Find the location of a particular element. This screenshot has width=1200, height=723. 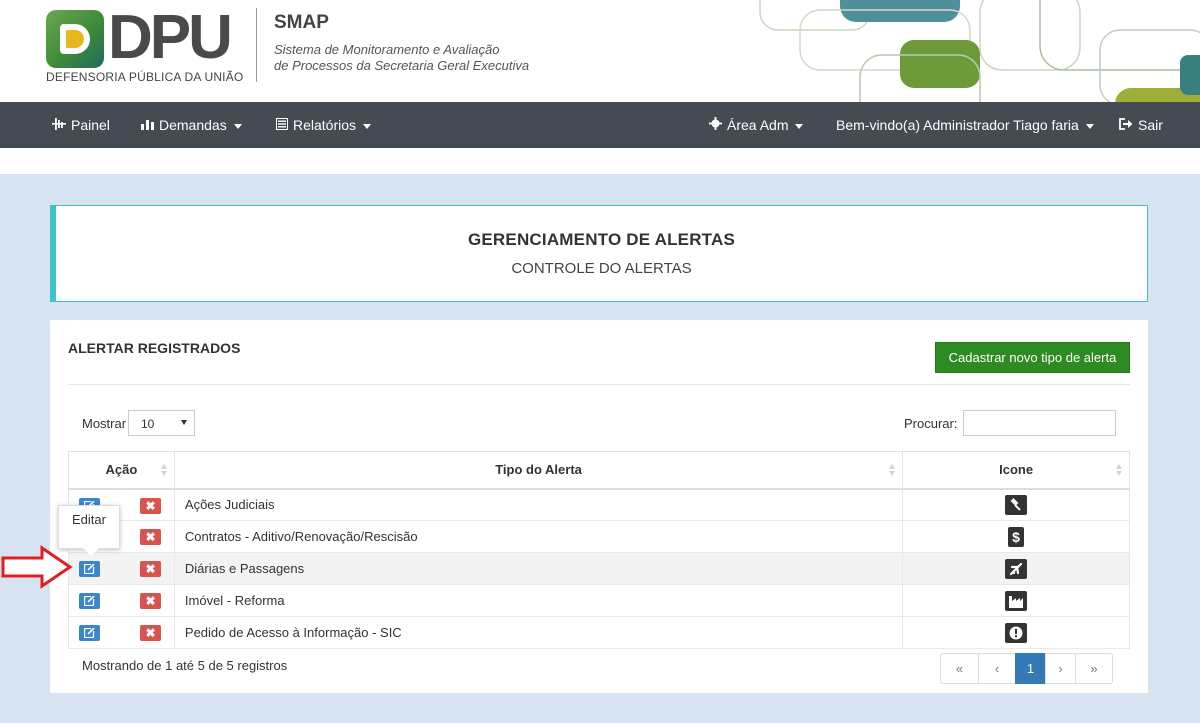

nav-relatorios: Relatórios is located at coordinates (324, 125).